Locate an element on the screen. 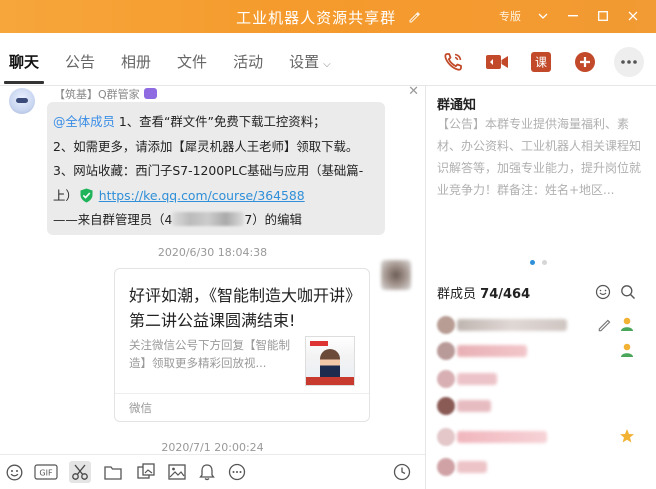 Image resolution: width=656 pixels, height=489 pixels. more-icon is located at coordinates (629, 62).